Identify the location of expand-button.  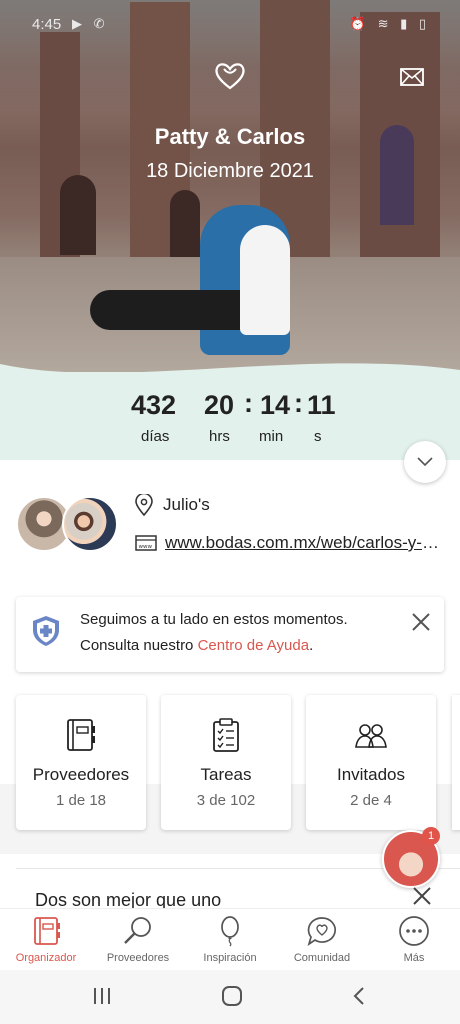
(425, 462).